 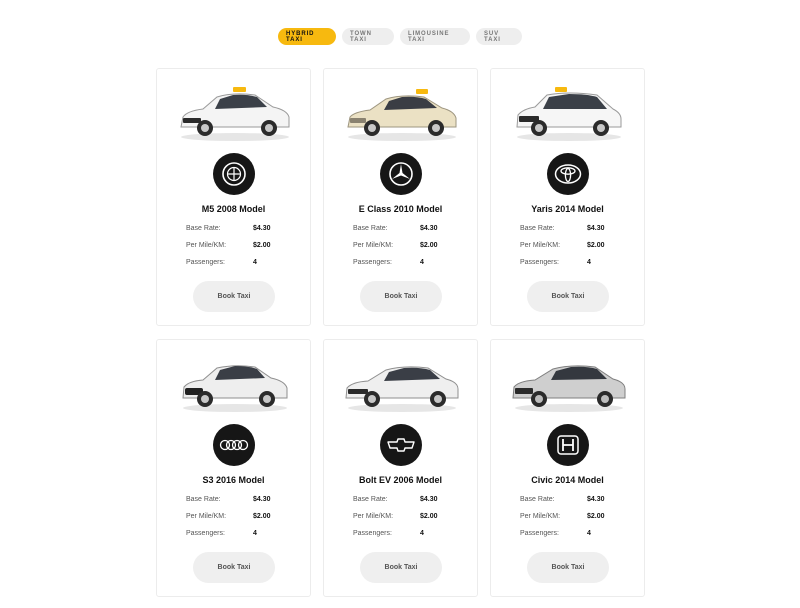 I want to click on tab-limousine-taxi: Limousine Taxi, so click(x=435, y=36).